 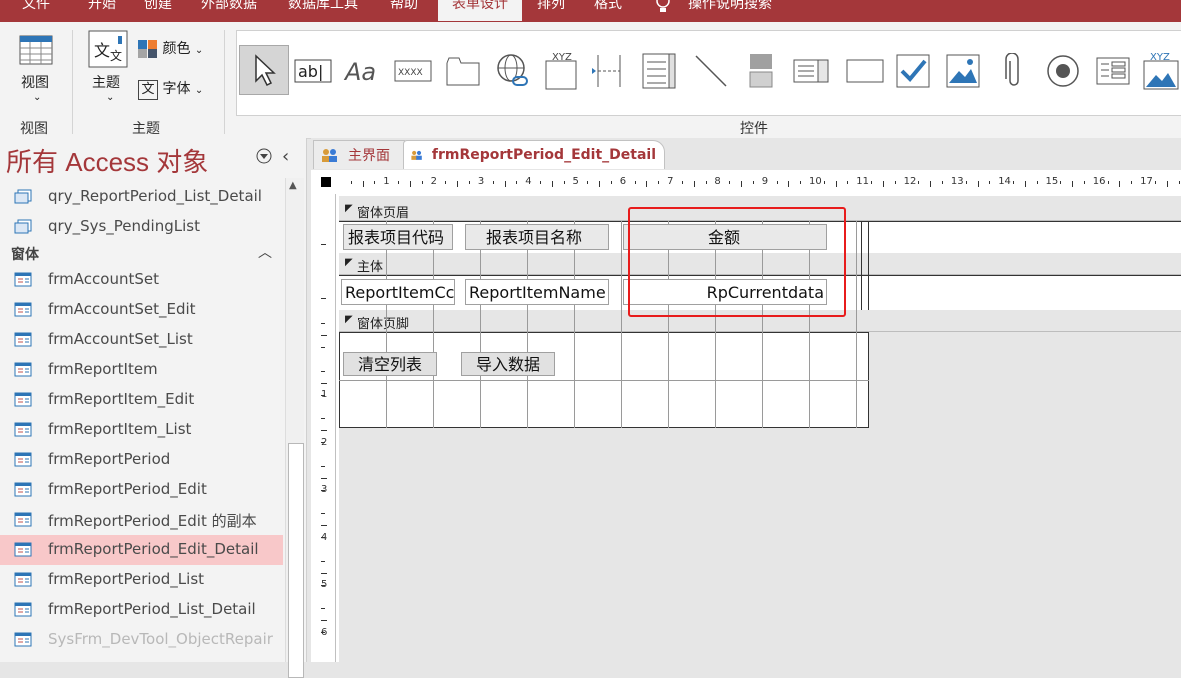 What do you see at coordinates (590, 11) in the screenshot?
I see `menu-bar: 文件 开始 创建 外部数据 数据库工具 帮助 表单设计 排列 格式 操作说明搜索` at bounding box center [590, 11].